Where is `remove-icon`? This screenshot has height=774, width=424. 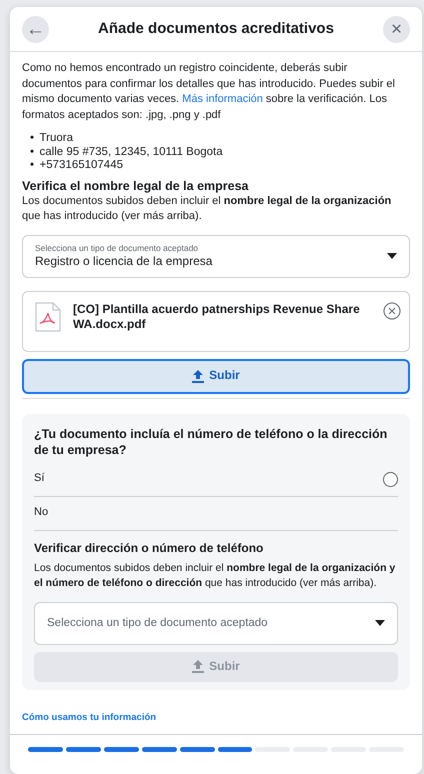 remove-icon is located at coordinates (392, 311).